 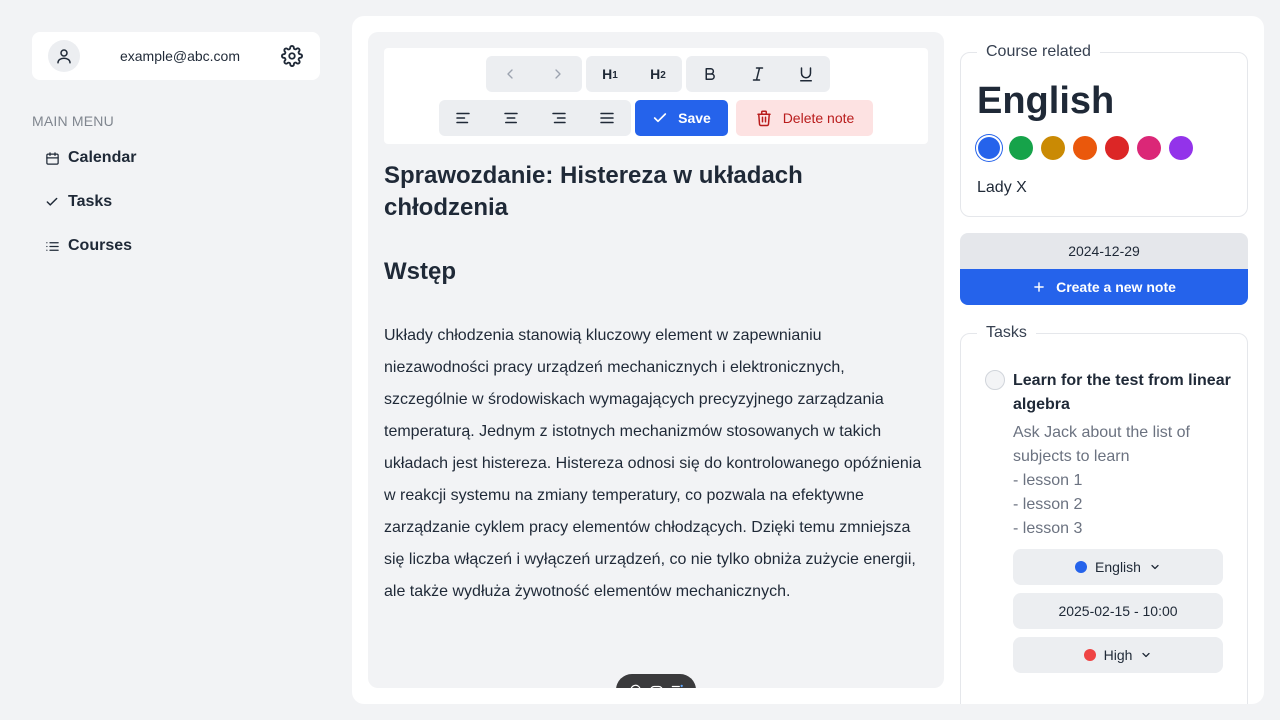 I want to click on create-note-button: Create a new note, so click(x=1104, y=287).